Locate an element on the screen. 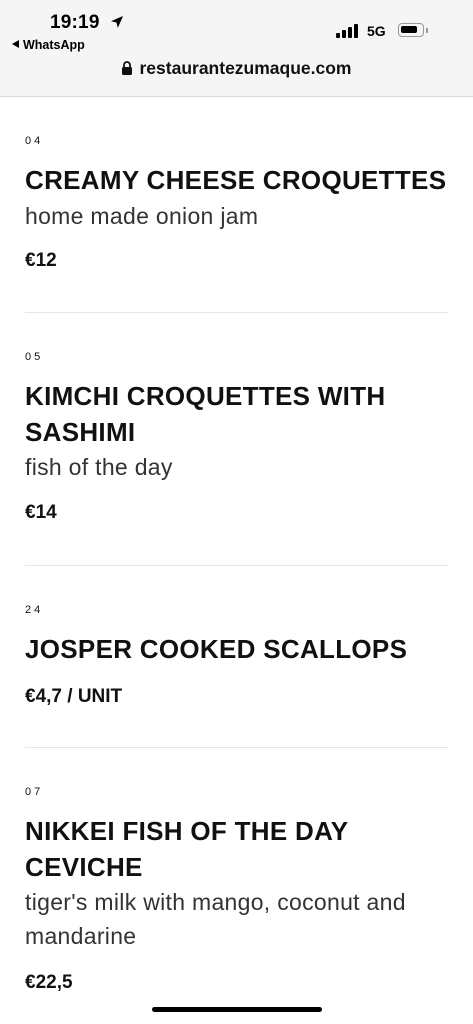  item-price: €14 is located at coordinates (41, 512).